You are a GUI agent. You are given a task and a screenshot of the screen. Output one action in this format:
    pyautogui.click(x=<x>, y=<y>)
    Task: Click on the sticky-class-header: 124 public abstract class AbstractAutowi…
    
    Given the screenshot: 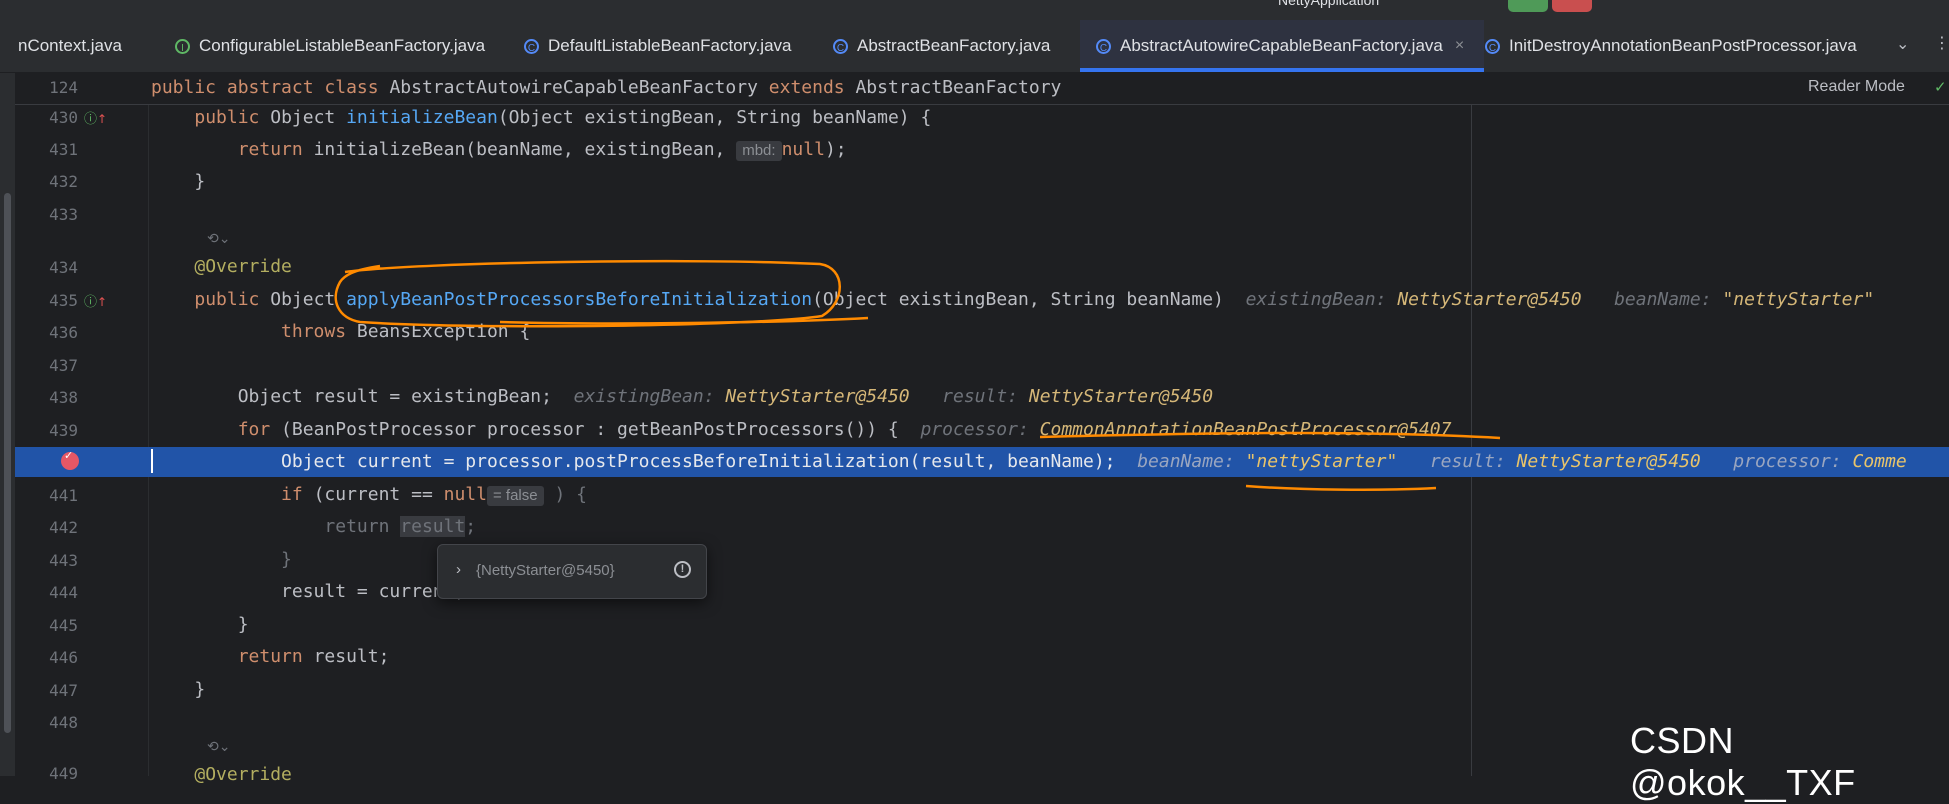 What is the action you would take?
    pyautogui.click(x=982, y=89)
    